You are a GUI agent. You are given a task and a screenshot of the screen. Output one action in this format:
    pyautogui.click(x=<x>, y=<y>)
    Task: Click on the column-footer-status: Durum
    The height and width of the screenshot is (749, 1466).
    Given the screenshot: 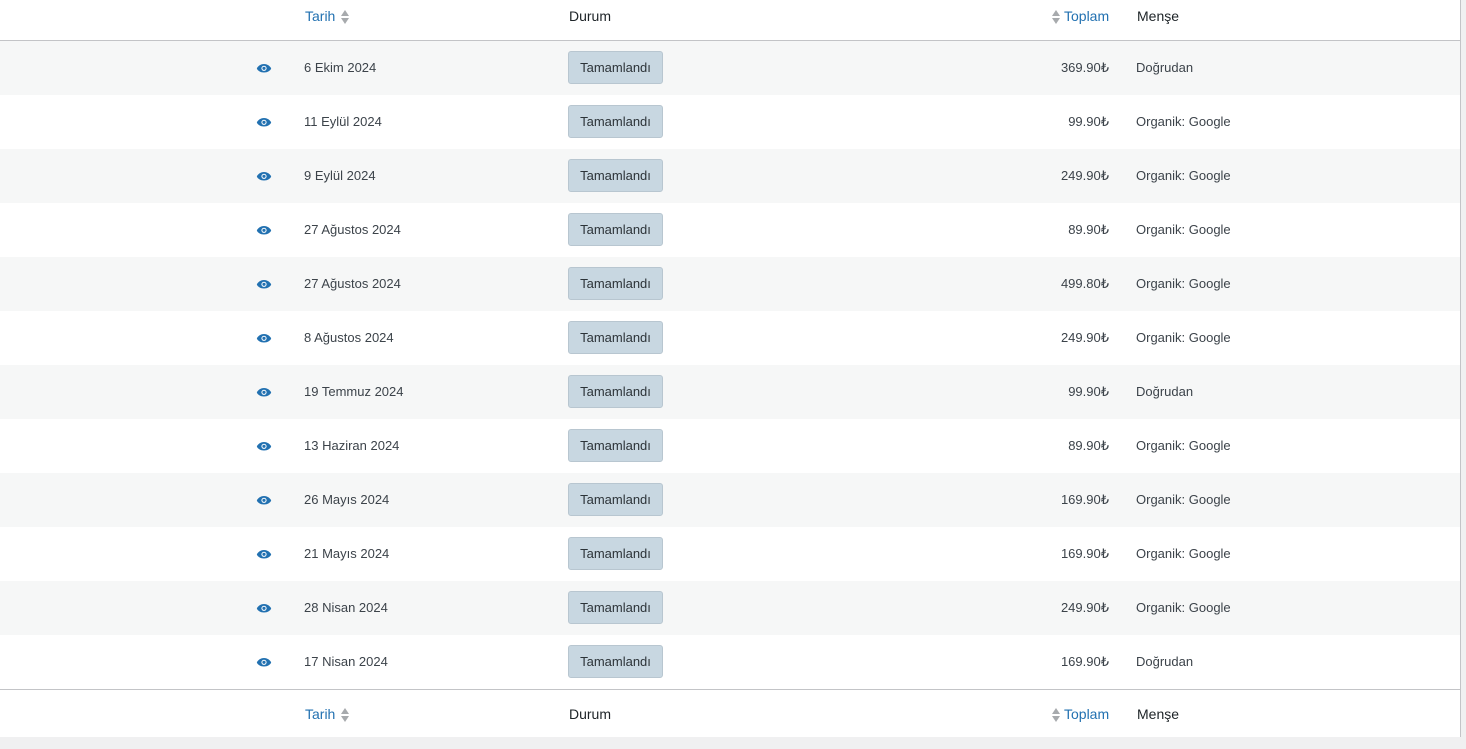 What is the action you would take?
    pyautogui.click(x=590, y=714)
    